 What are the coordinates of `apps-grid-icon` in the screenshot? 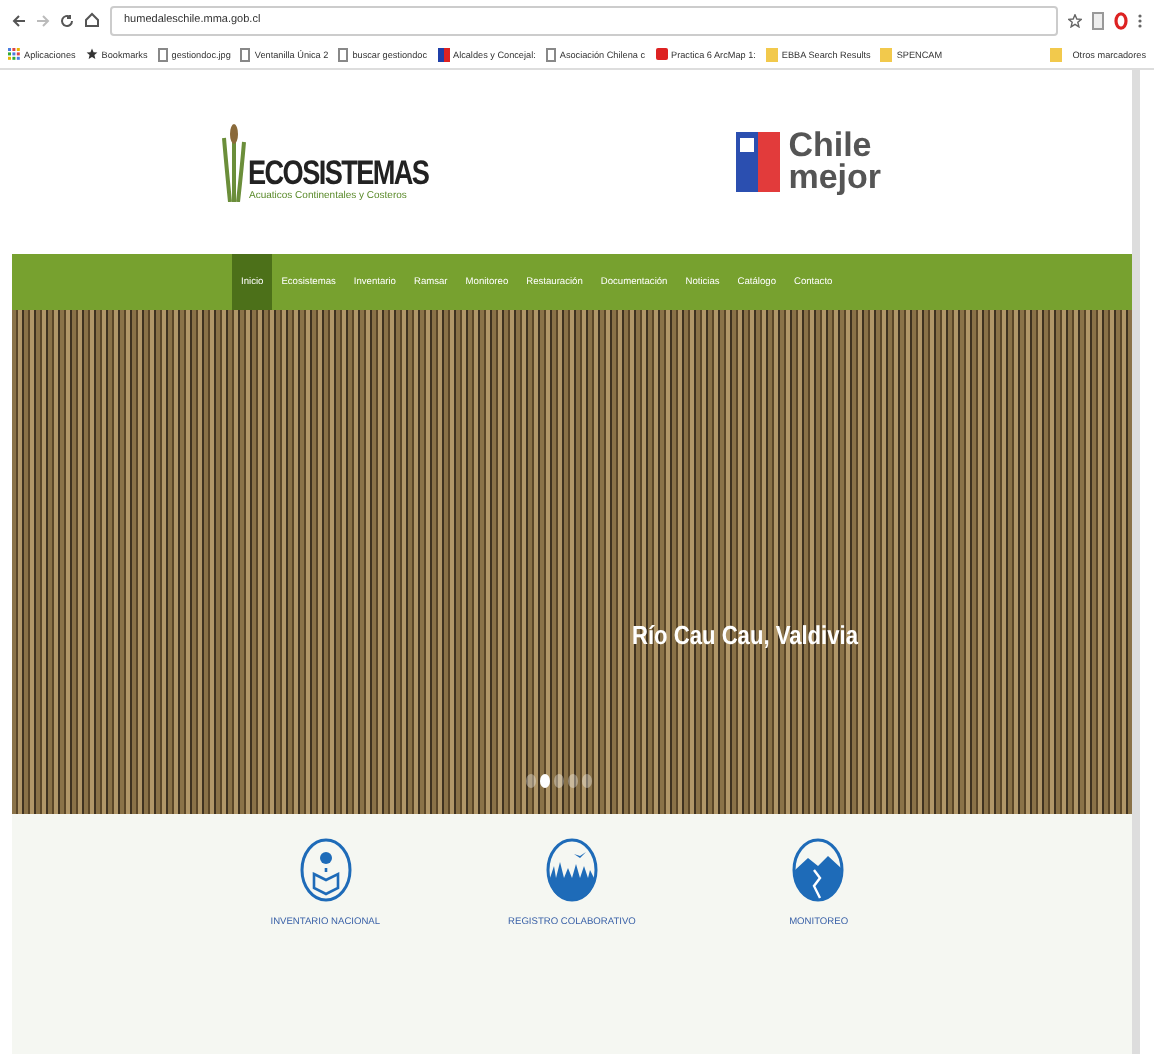 It's located at (14, 54).